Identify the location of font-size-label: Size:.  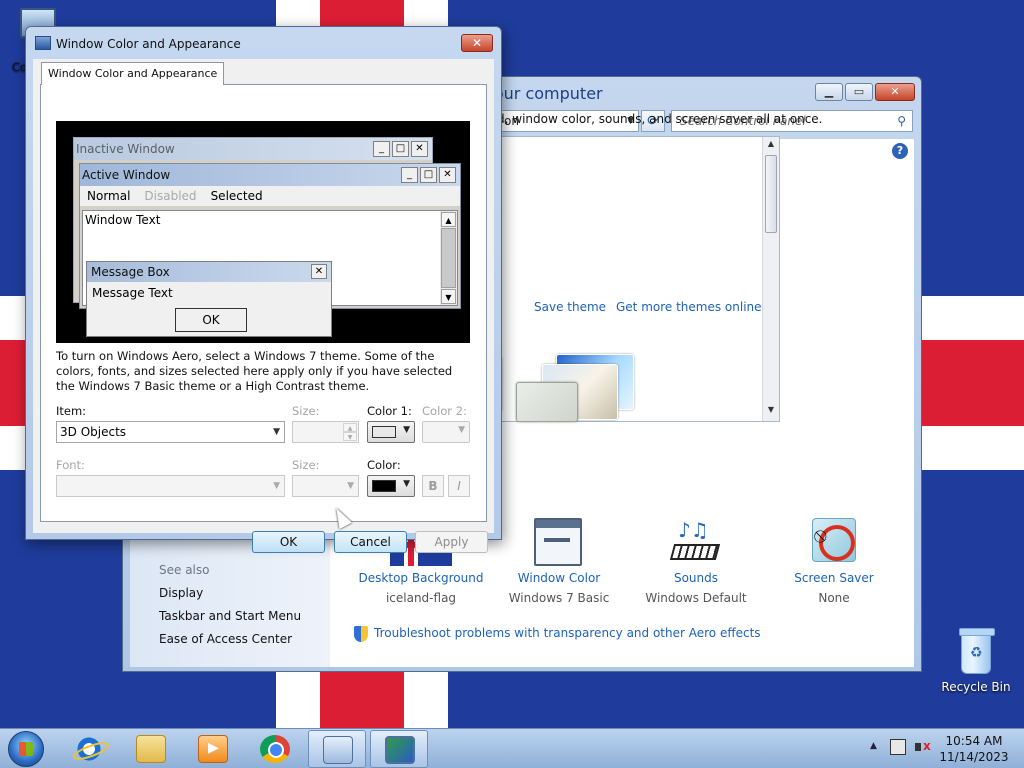
(306, 465).